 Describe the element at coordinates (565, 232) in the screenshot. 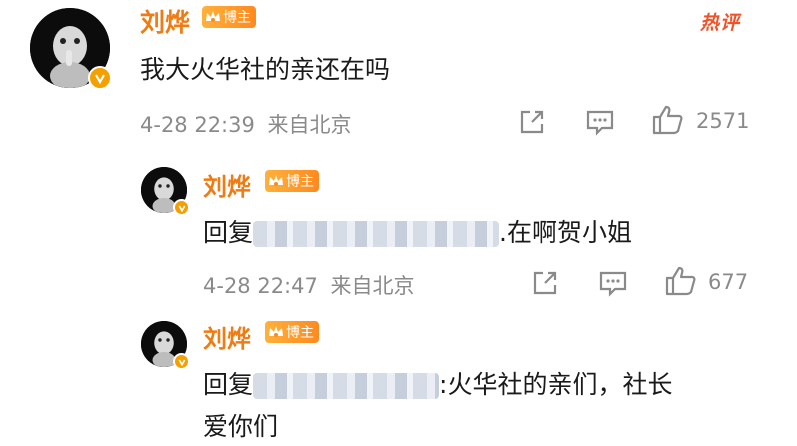

I see `reply-body: .在啊贺小姐` at that location.